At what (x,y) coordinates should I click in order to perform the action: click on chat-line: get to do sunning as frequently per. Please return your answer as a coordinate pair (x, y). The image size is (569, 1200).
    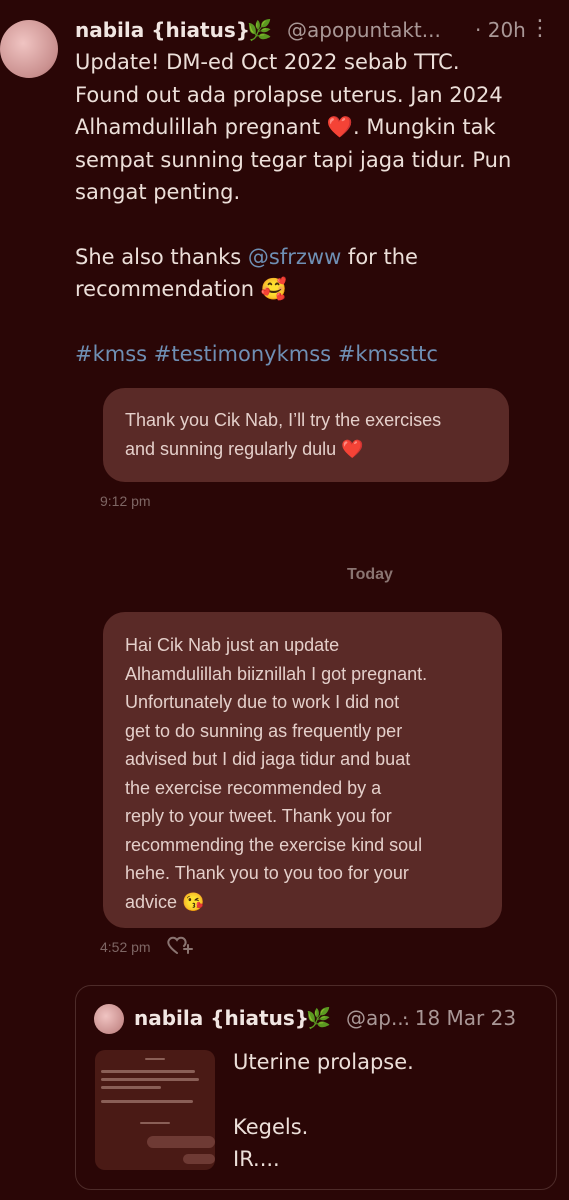
    Looking at the image, I should click on (264, 730).